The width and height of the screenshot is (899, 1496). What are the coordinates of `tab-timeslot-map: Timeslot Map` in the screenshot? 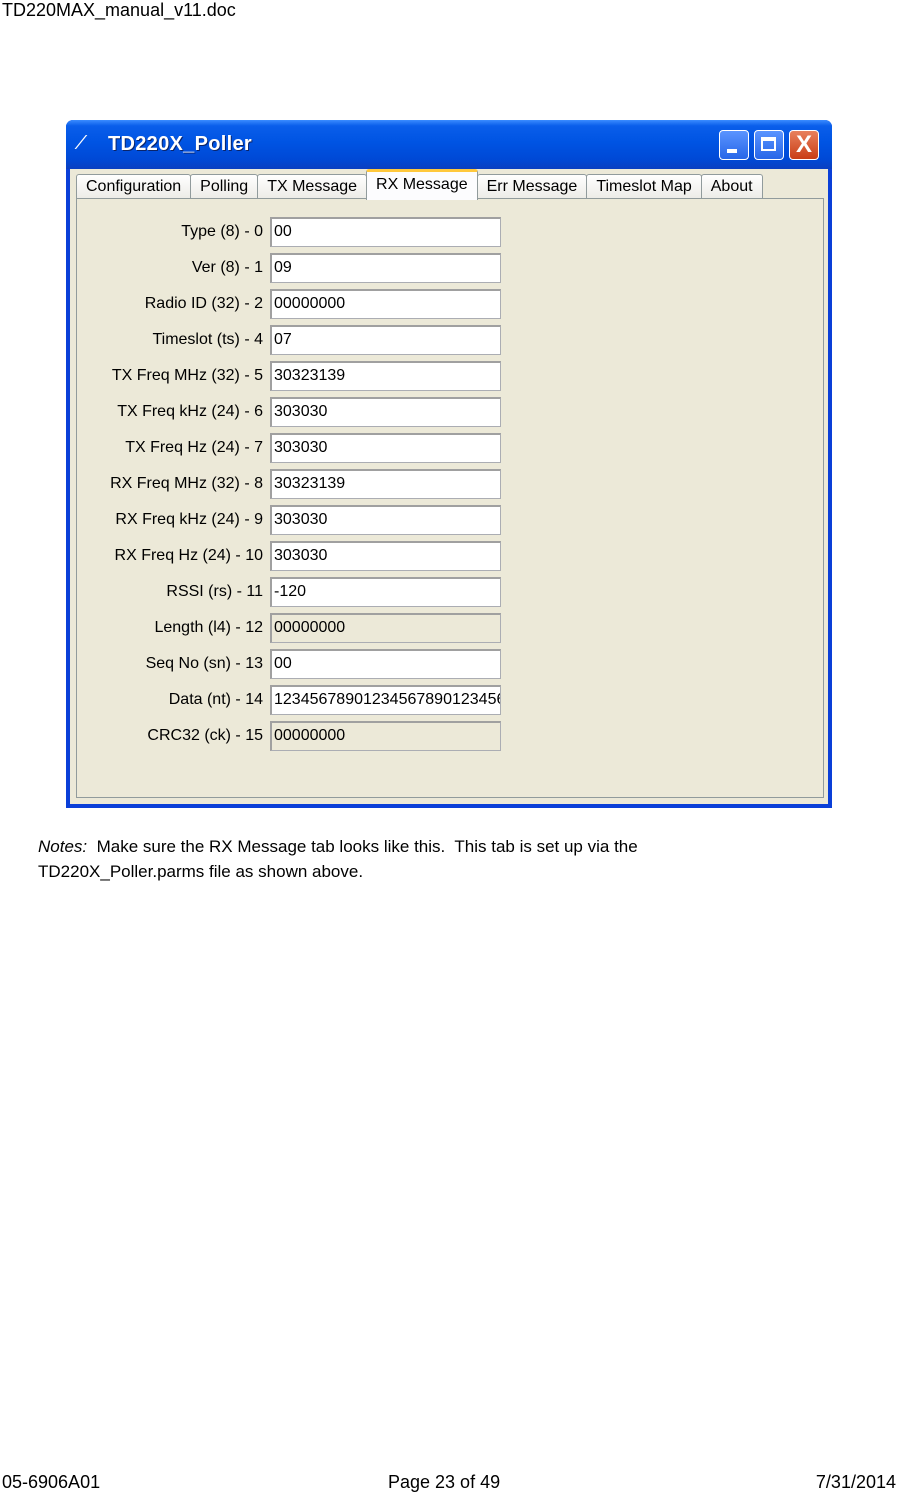 It's located at (644, 186).